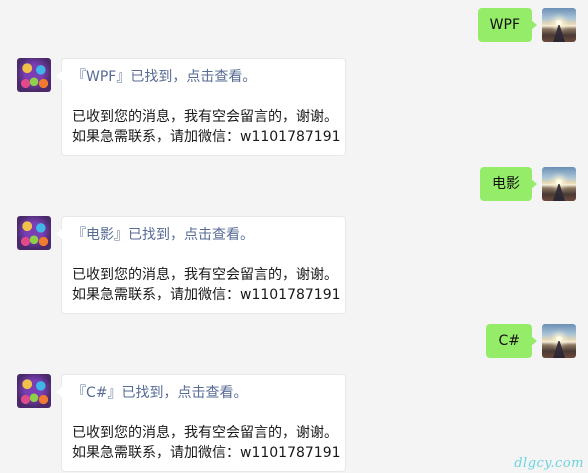  I want to click on sent-message-bubble: WPF, so click(507, 25).